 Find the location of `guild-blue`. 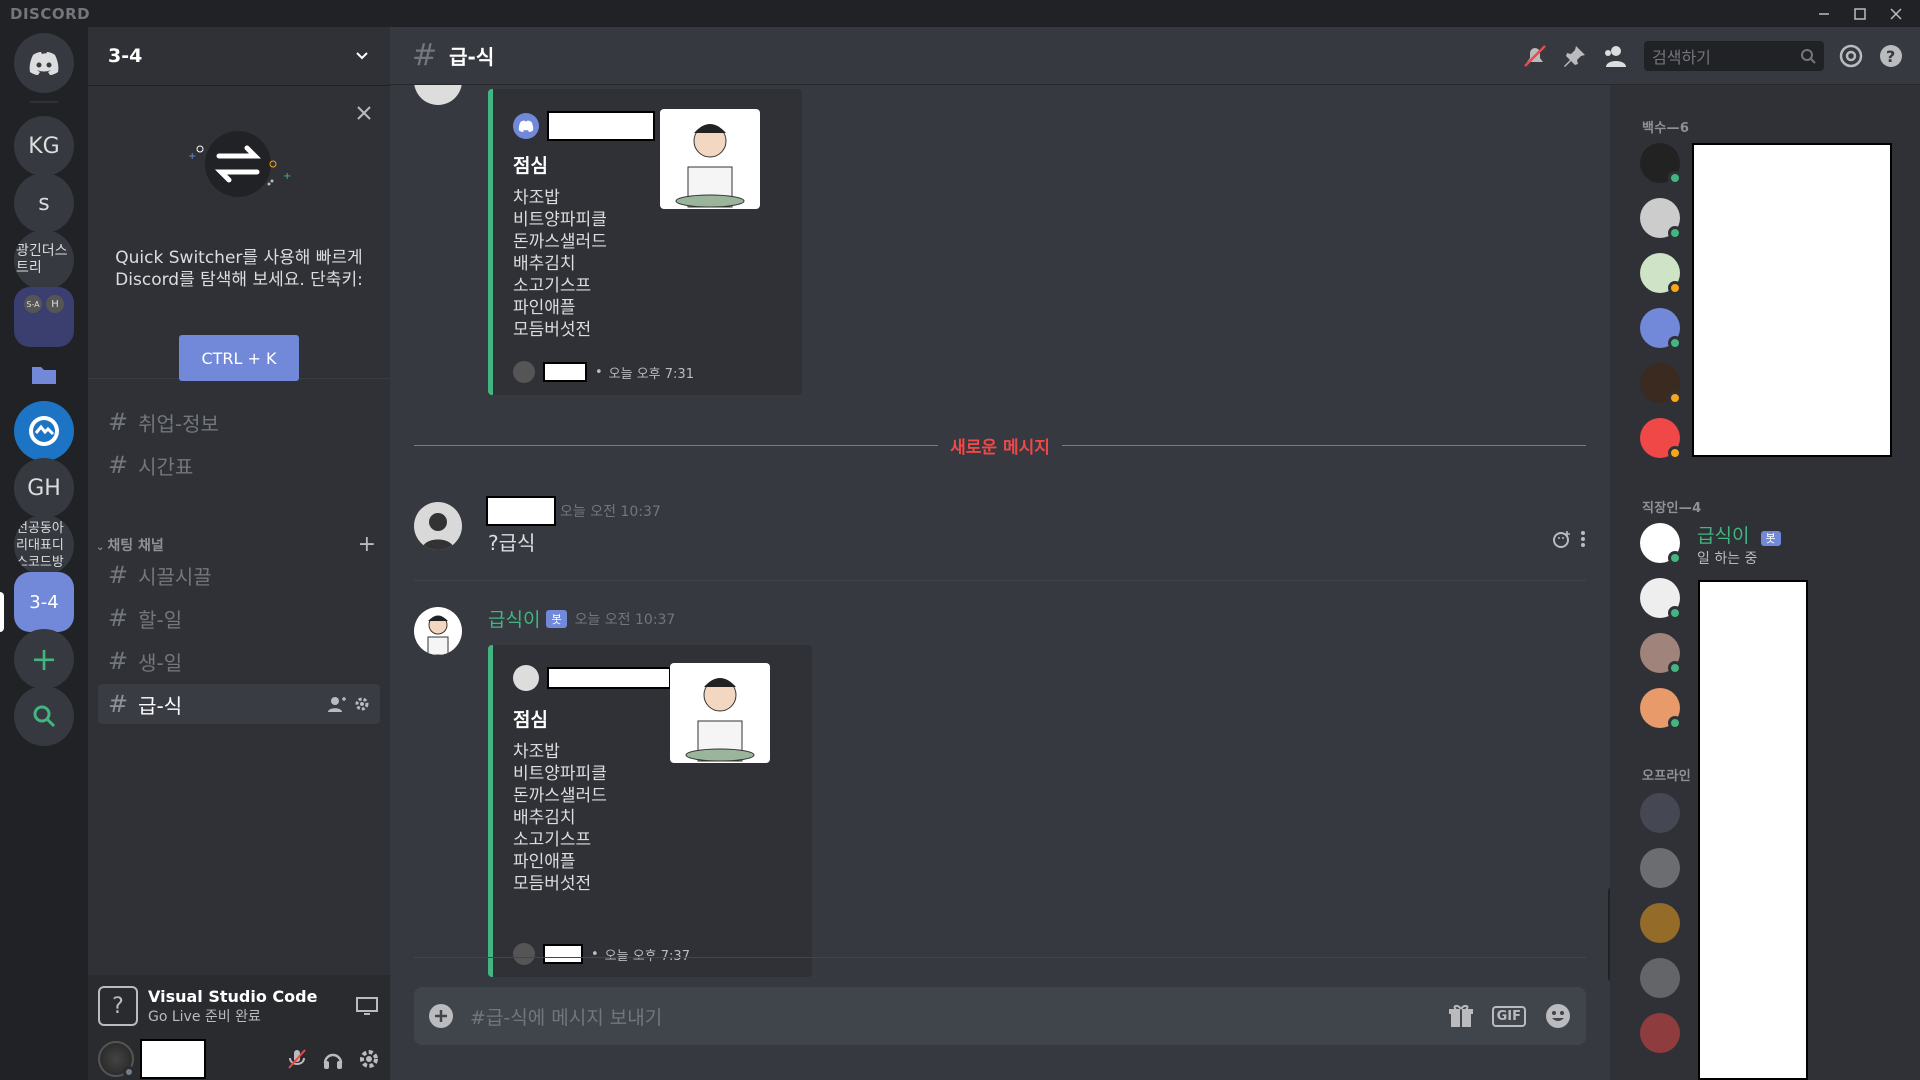

guild-blue is located at coordinates (44, 431).